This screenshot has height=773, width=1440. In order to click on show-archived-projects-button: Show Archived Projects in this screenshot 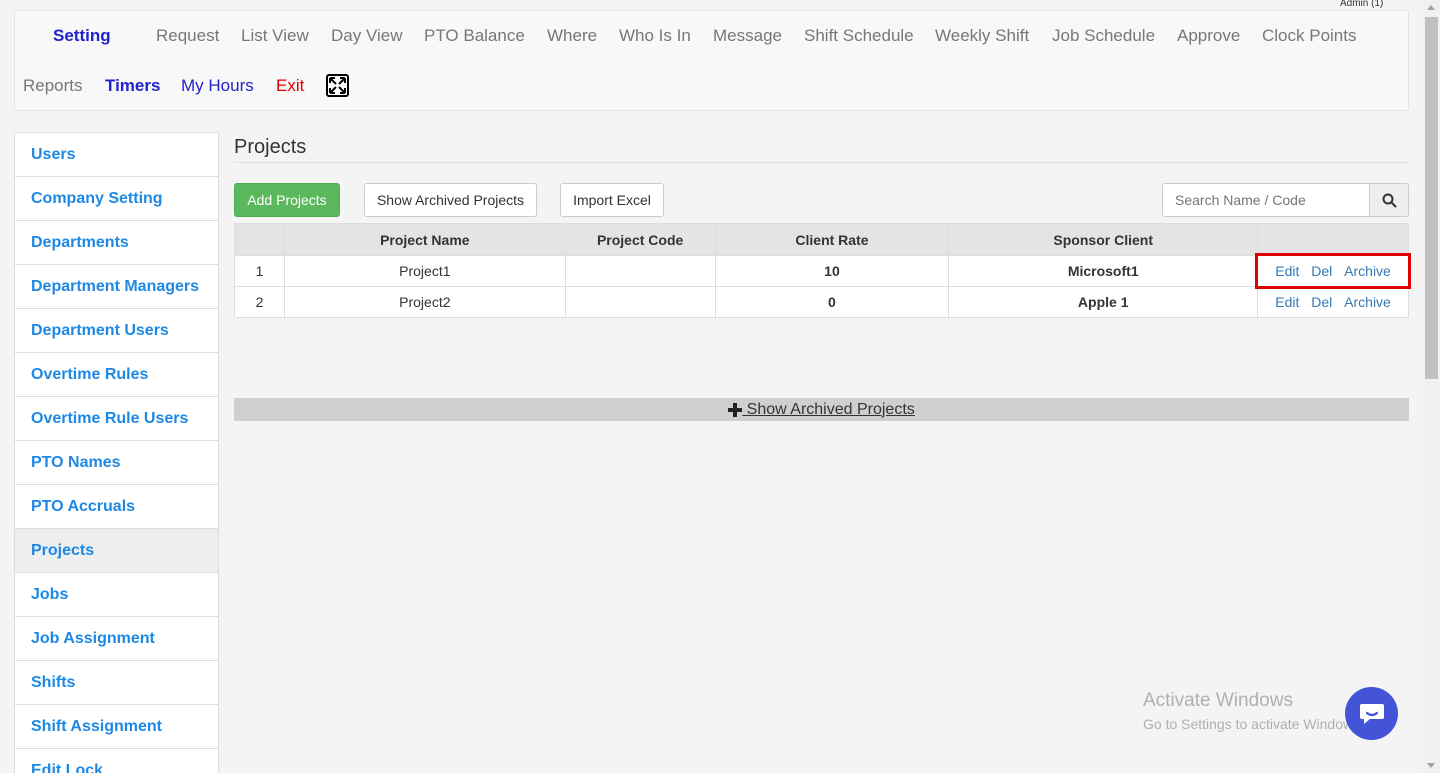, I will do `click(450, 200)`.